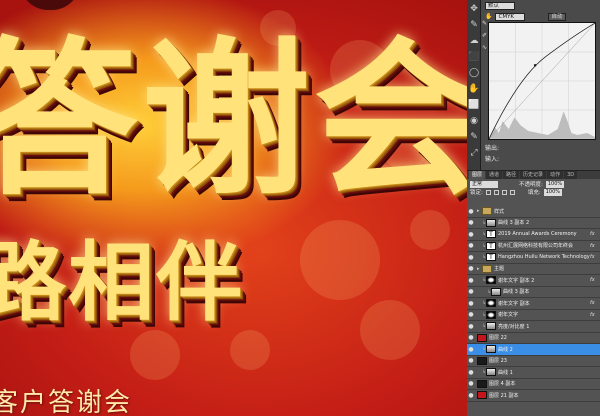  What do you see at coordinates (533, 350) in the screenshot?
I see `layer-row: ● ↳ 曲线 2` at bounding box center [533, 350].